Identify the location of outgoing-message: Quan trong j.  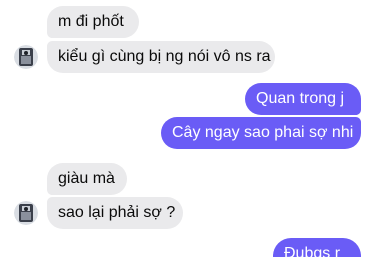
(303, 99).